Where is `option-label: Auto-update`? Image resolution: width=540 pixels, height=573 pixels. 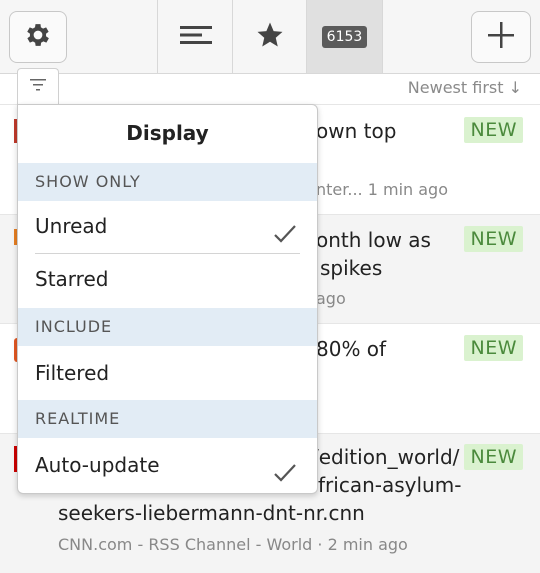
option-label: Auto-update is located at coordinates (97, 465).